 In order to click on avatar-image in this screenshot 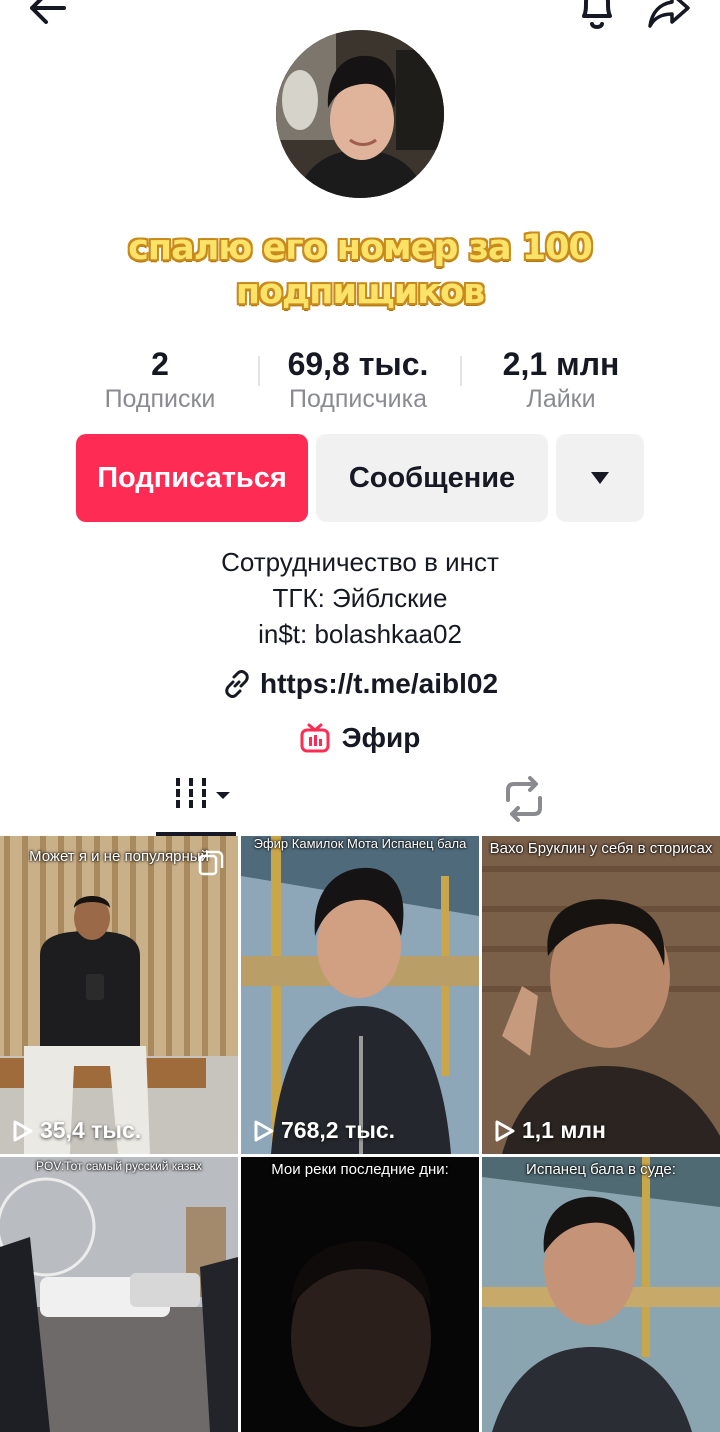, I will do `click(360, 114)`.